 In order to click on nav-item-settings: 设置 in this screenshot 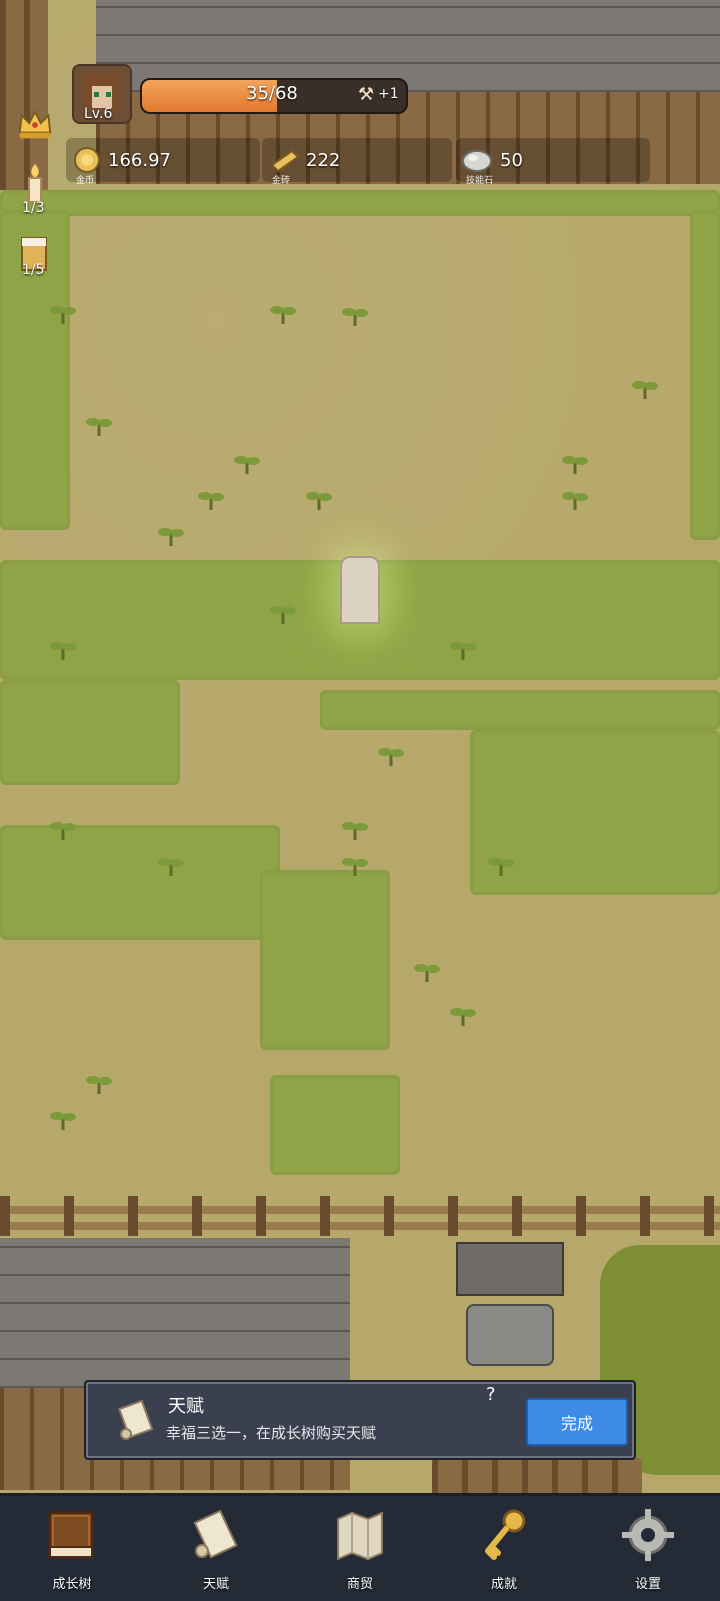, I will do `click(648, 1548)`.